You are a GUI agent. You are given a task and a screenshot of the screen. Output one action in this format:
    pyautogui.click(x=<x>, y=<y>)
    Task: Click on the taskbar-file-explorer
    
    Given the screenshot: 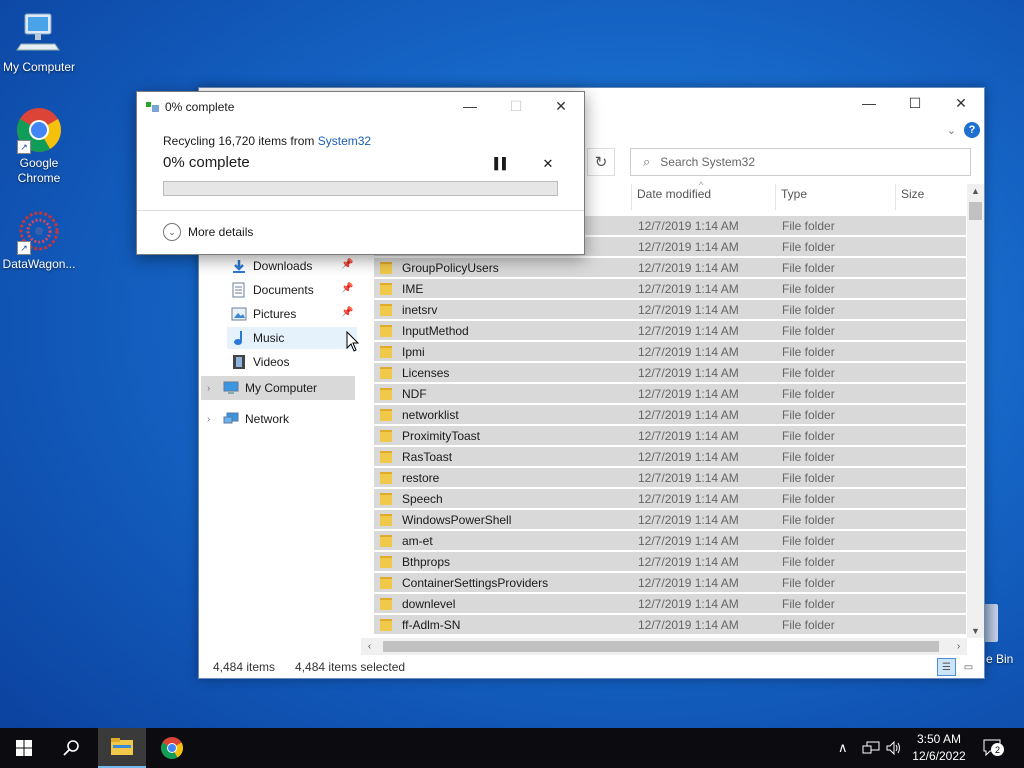 What is the action you would take?
    pyautogui.click(x=122, y=748)
    